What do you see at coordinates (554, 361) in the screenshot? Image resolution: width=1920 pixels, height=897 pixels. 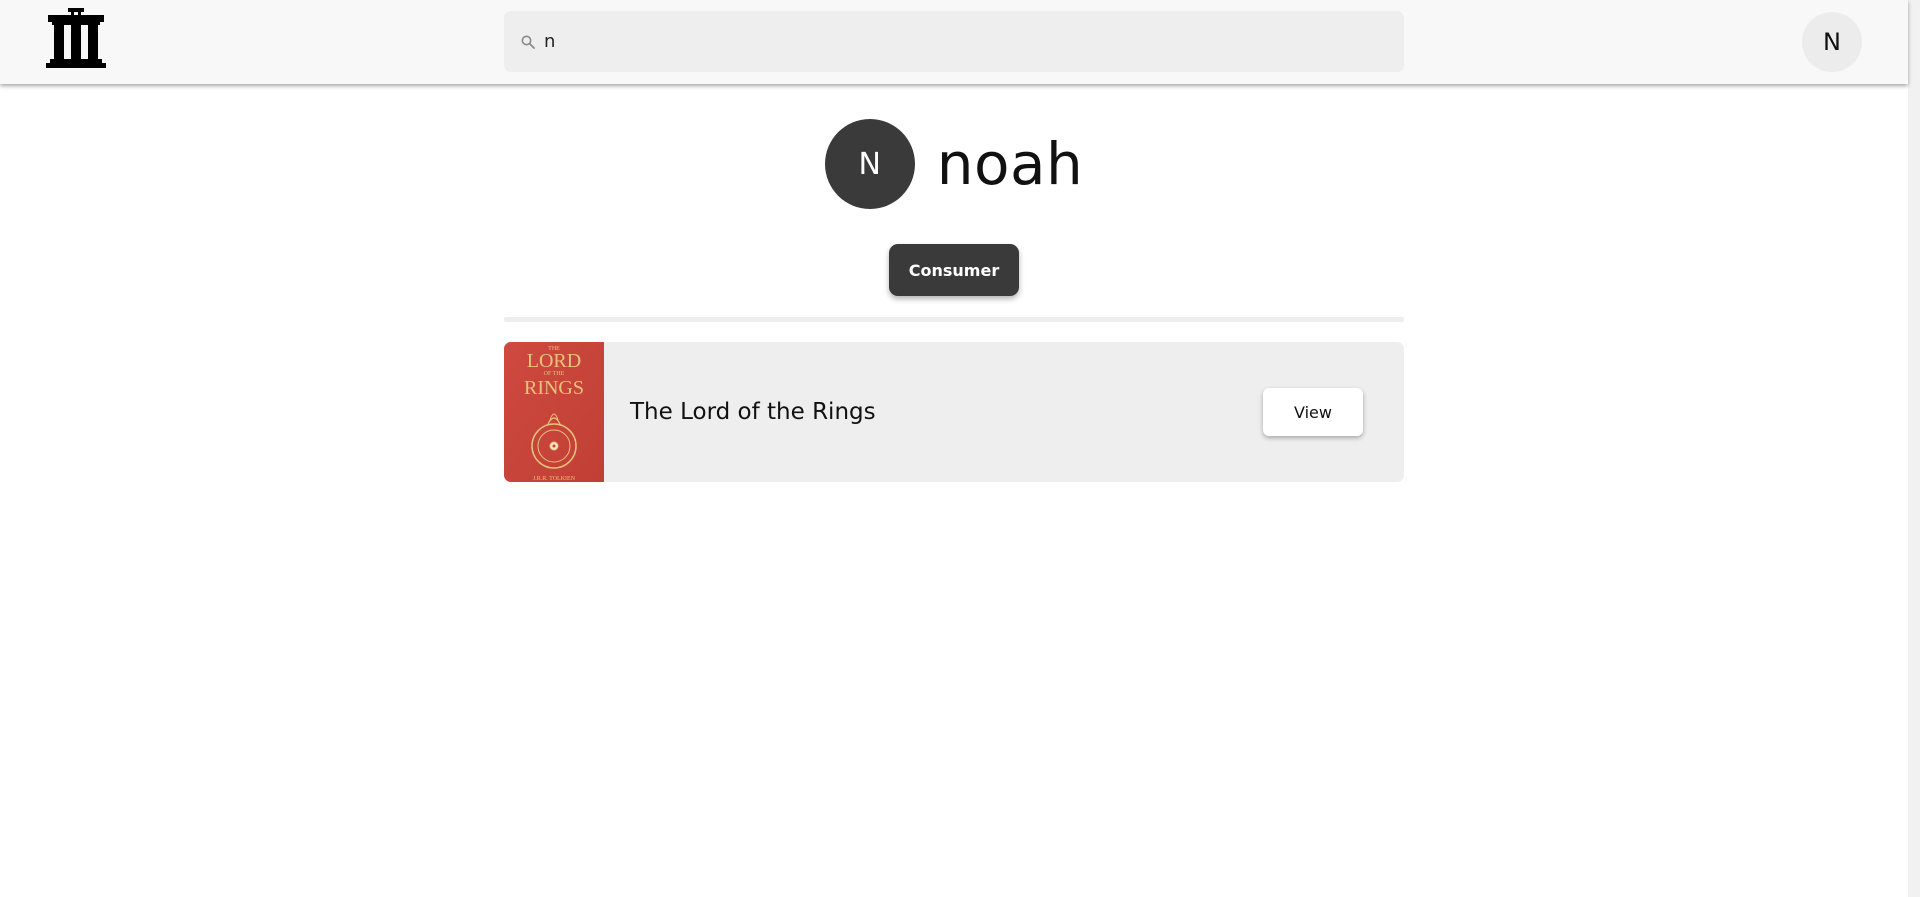 I see `cover-lord-text: LORD` at bounding box center [554, 361].